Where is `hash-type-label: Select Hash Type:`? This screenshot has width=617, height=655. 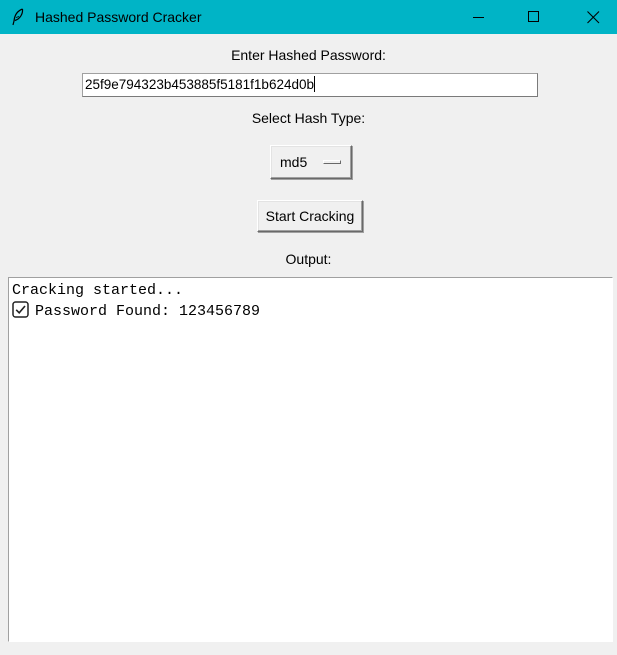 hash-type-label: Select Hash Type: is located at coordinates (308, 118).